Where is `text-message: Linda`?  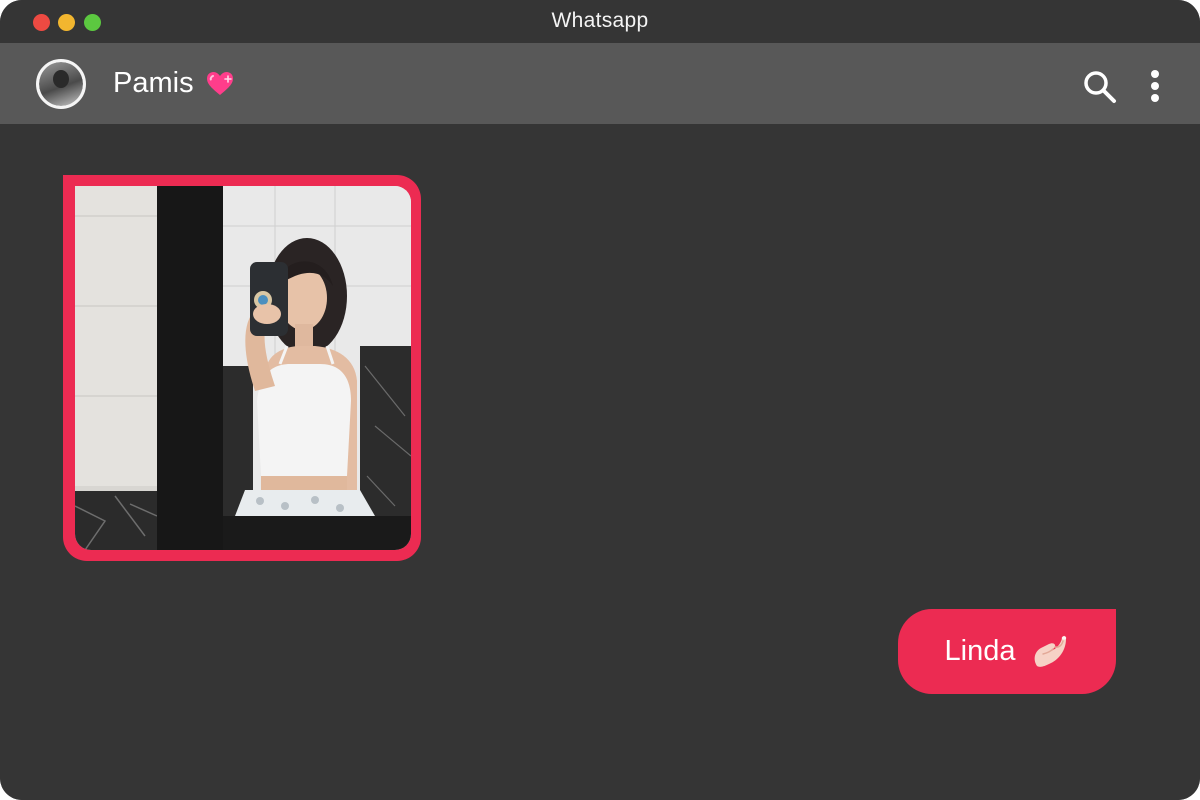 text-message: Linda is located at coordinates (1007, 651).